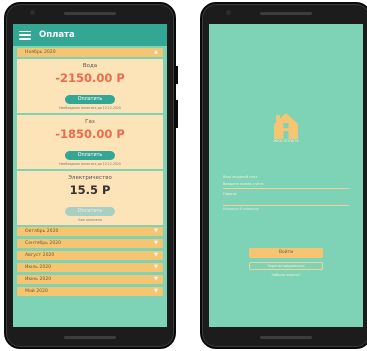 The width and height of the screenshot is (367, 351). Describe the element at coordinates (241, 209) in the screenshot. I see `password-hint: Минимум 6 символов` at that location.